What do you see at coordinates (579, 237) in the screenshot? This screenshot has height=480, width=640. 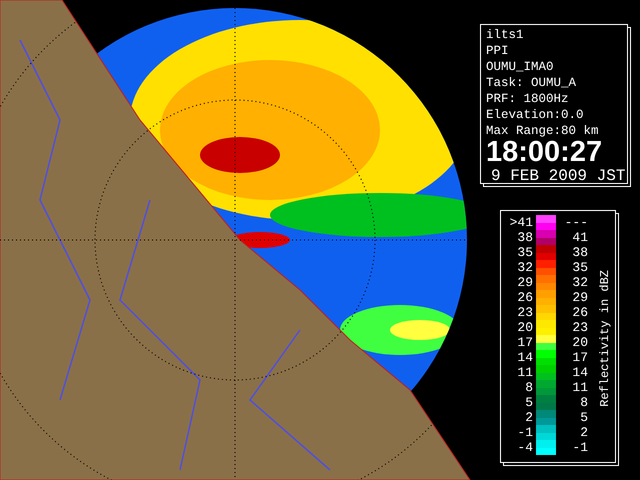 I see `legend-label: 41` at bounding box center [579, 237].